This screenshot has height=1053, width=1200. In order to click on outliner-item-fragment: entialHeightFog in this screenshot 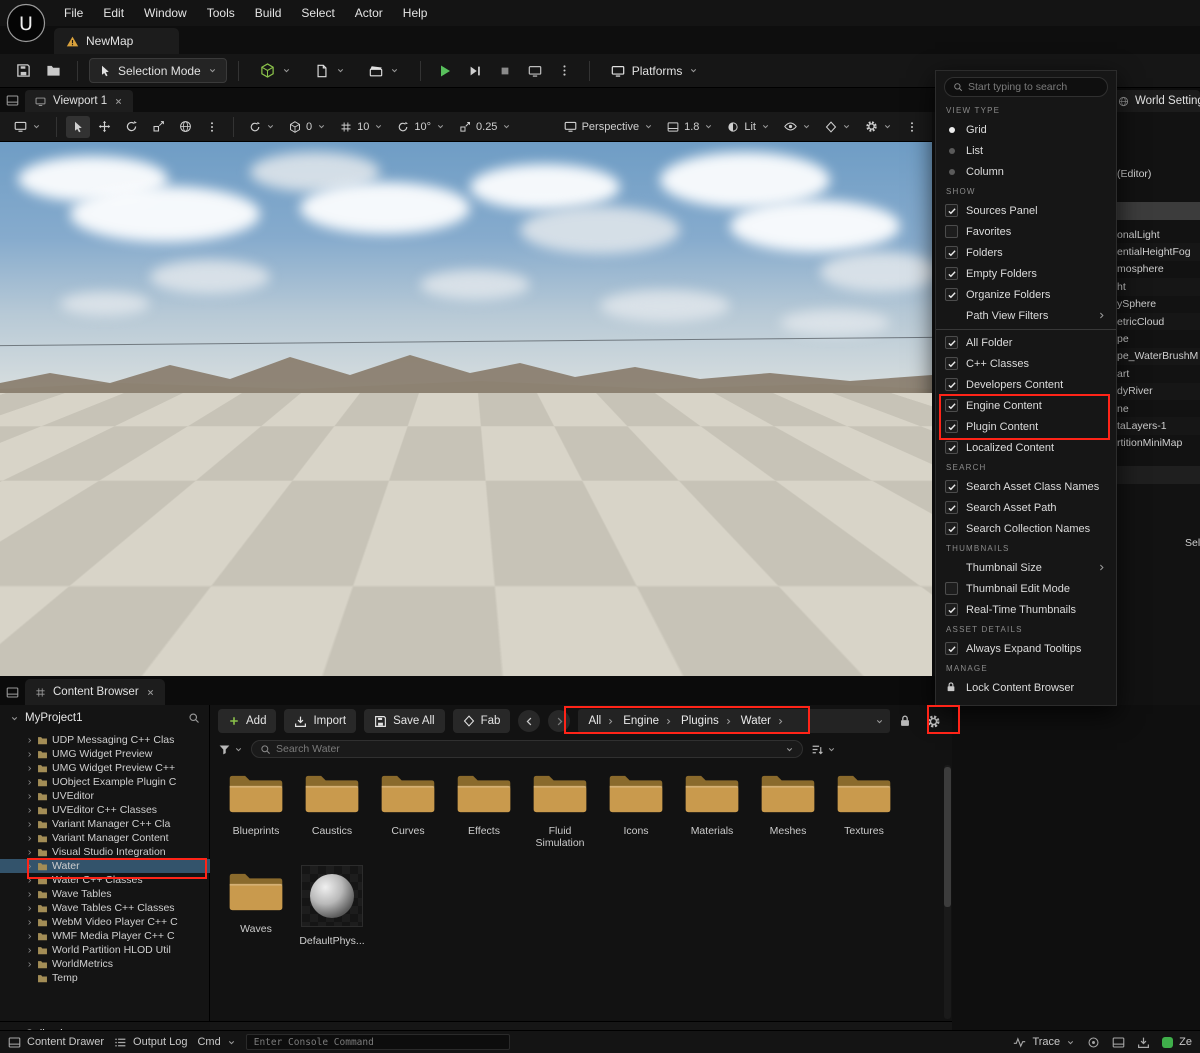, I will do `click(1158, 251)`.